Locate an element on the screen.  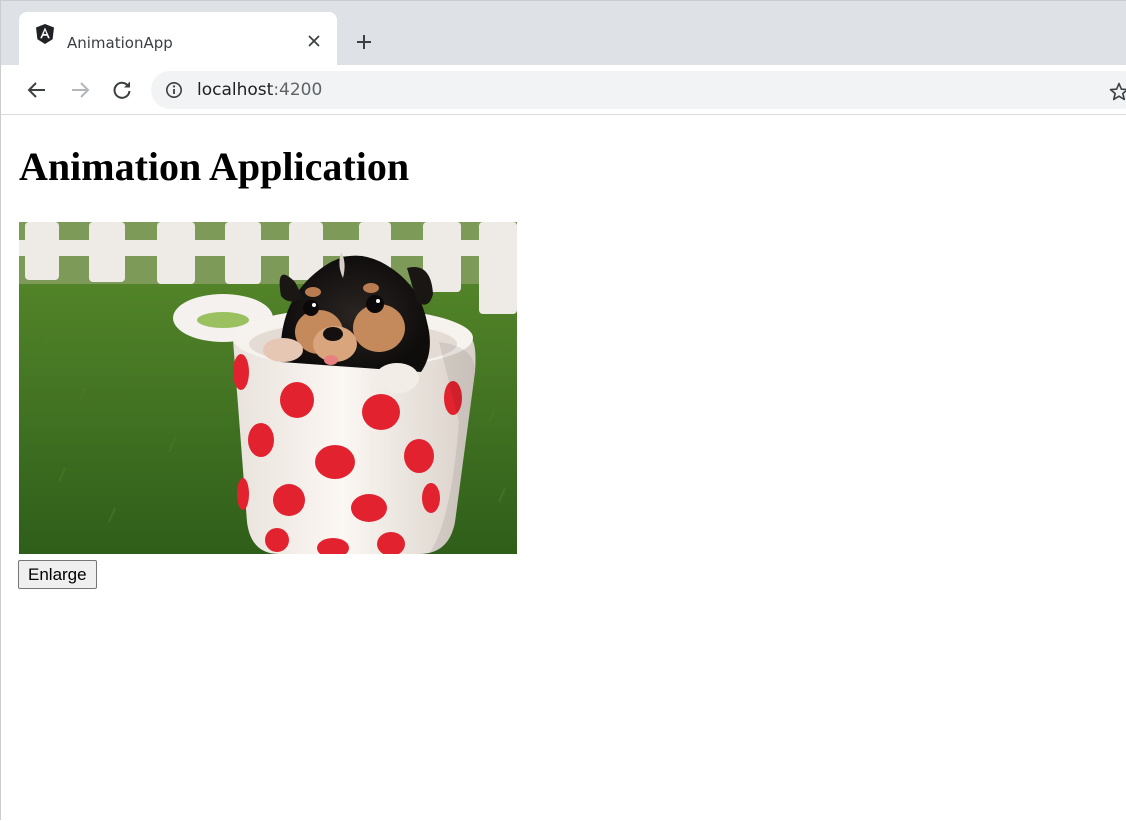
star-icon is located at coordinates (1117, 92).